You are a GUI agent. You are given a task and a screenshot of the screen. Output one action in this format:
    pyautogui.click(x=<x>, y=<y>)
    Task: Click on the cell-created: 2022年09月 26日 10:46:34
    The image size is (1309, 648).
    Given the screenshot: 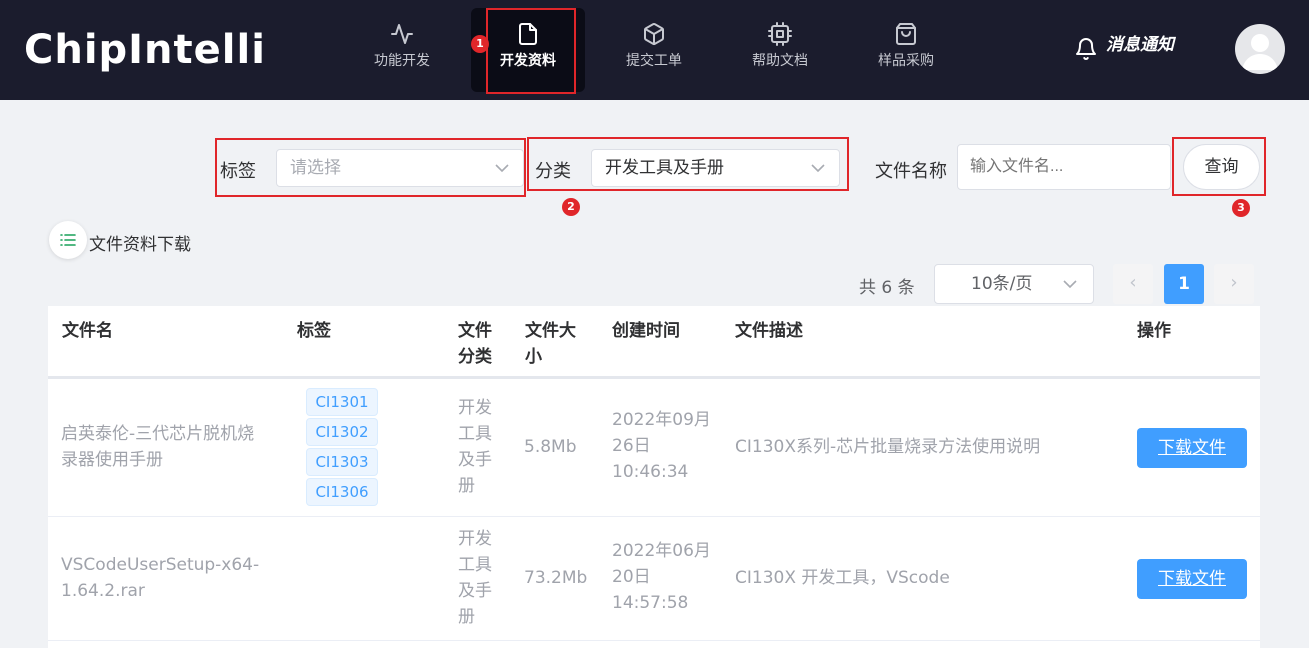 What is the action you would take?
    pyautogui.click(x=661, y=446)
    